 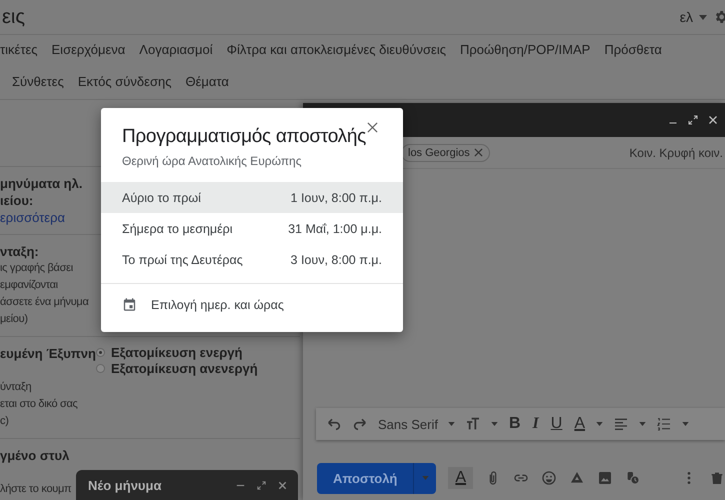 I want to click on radio-option: Εξατομίκευση ενεργή, so click(x=169, y=352).